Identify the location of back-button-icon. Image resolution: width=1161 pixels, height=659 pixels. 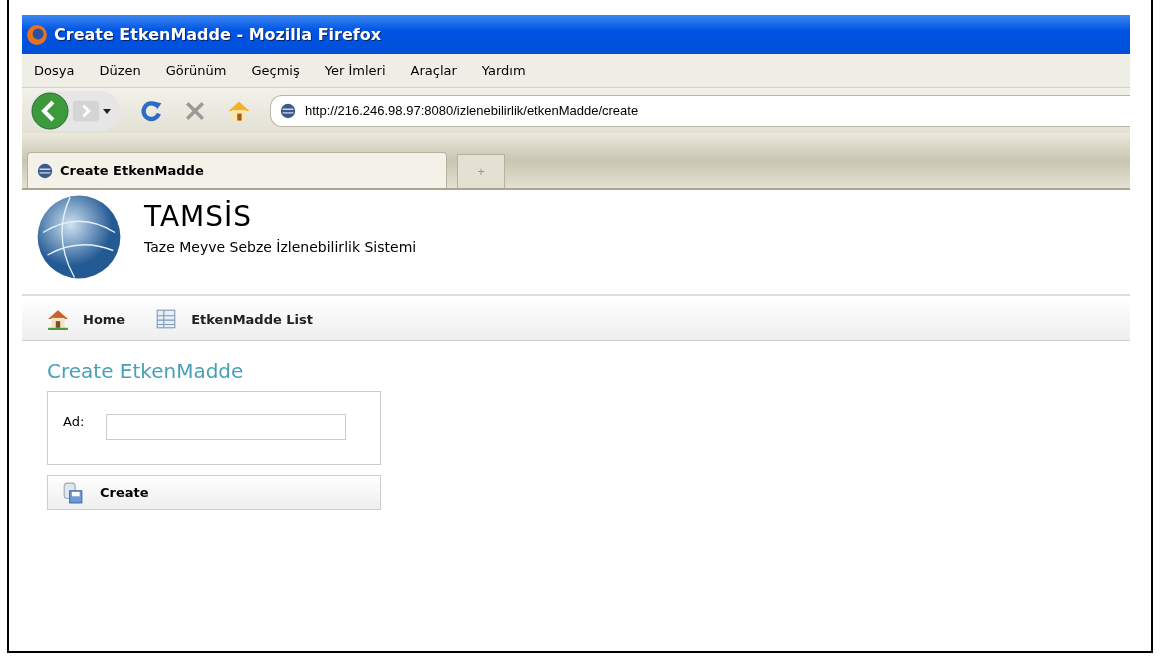
(50, 110).